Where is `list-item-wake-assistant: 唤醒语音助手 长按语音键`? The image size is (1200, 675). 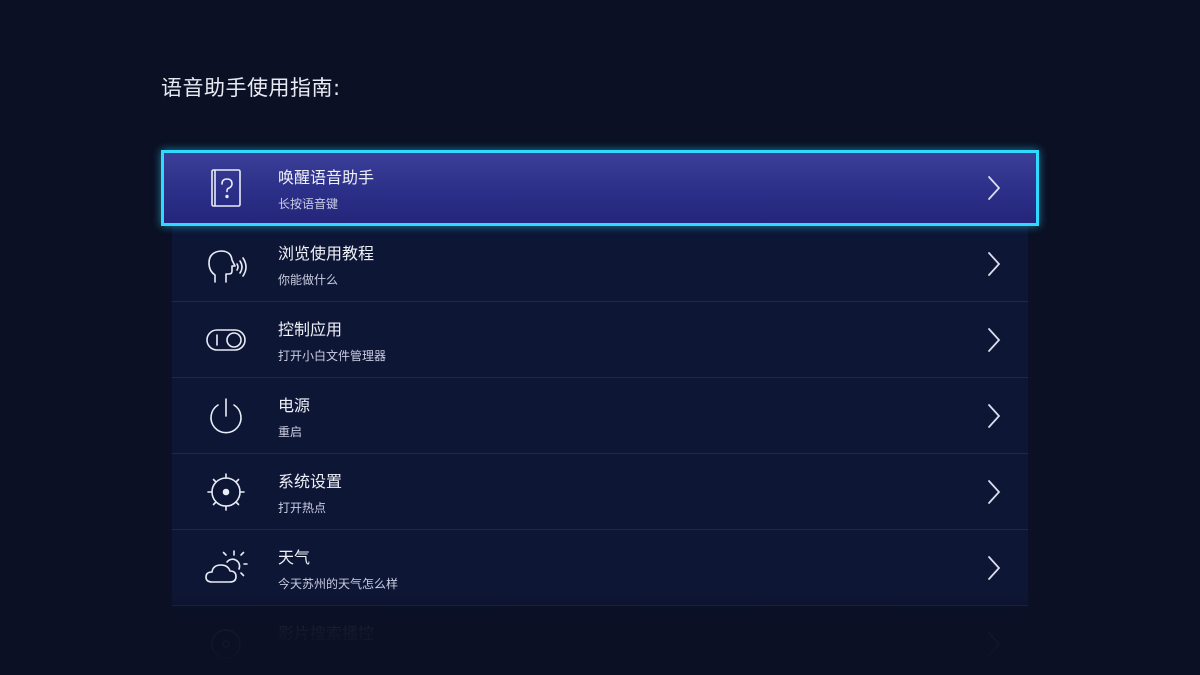
list-item-wake-assistant: 唤醒语音助手 长按语音键 is located at coordinates (600, 188).